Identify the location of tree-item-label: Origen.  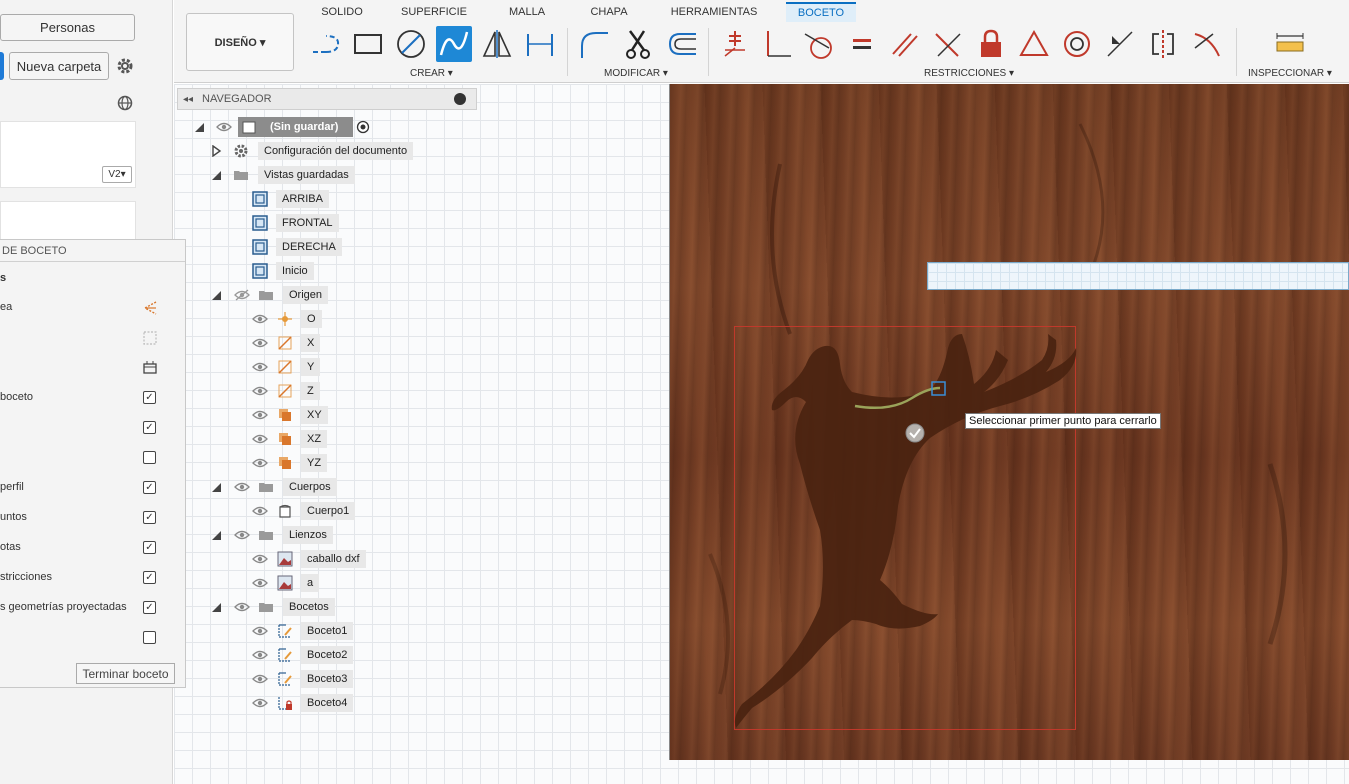
(306, 295).